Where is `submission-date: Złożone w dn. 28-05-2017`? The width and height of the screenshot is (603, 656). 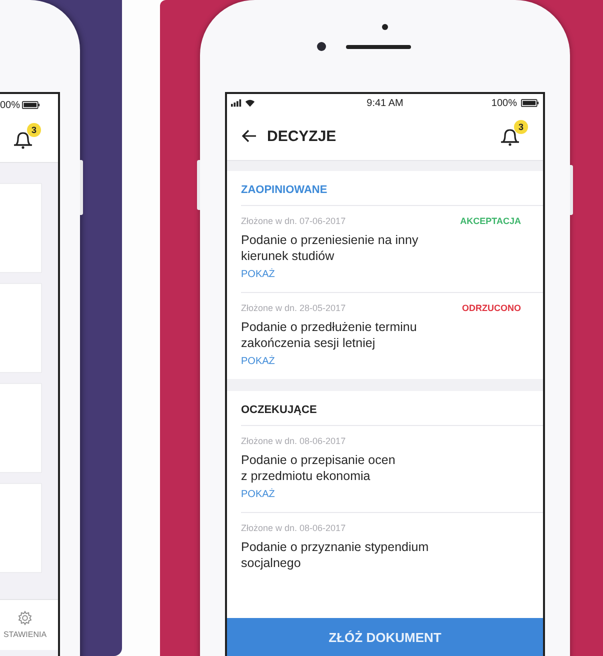 submission-date: Złożone w dn. 28-05-2017 is located at coordinates (293, 308).